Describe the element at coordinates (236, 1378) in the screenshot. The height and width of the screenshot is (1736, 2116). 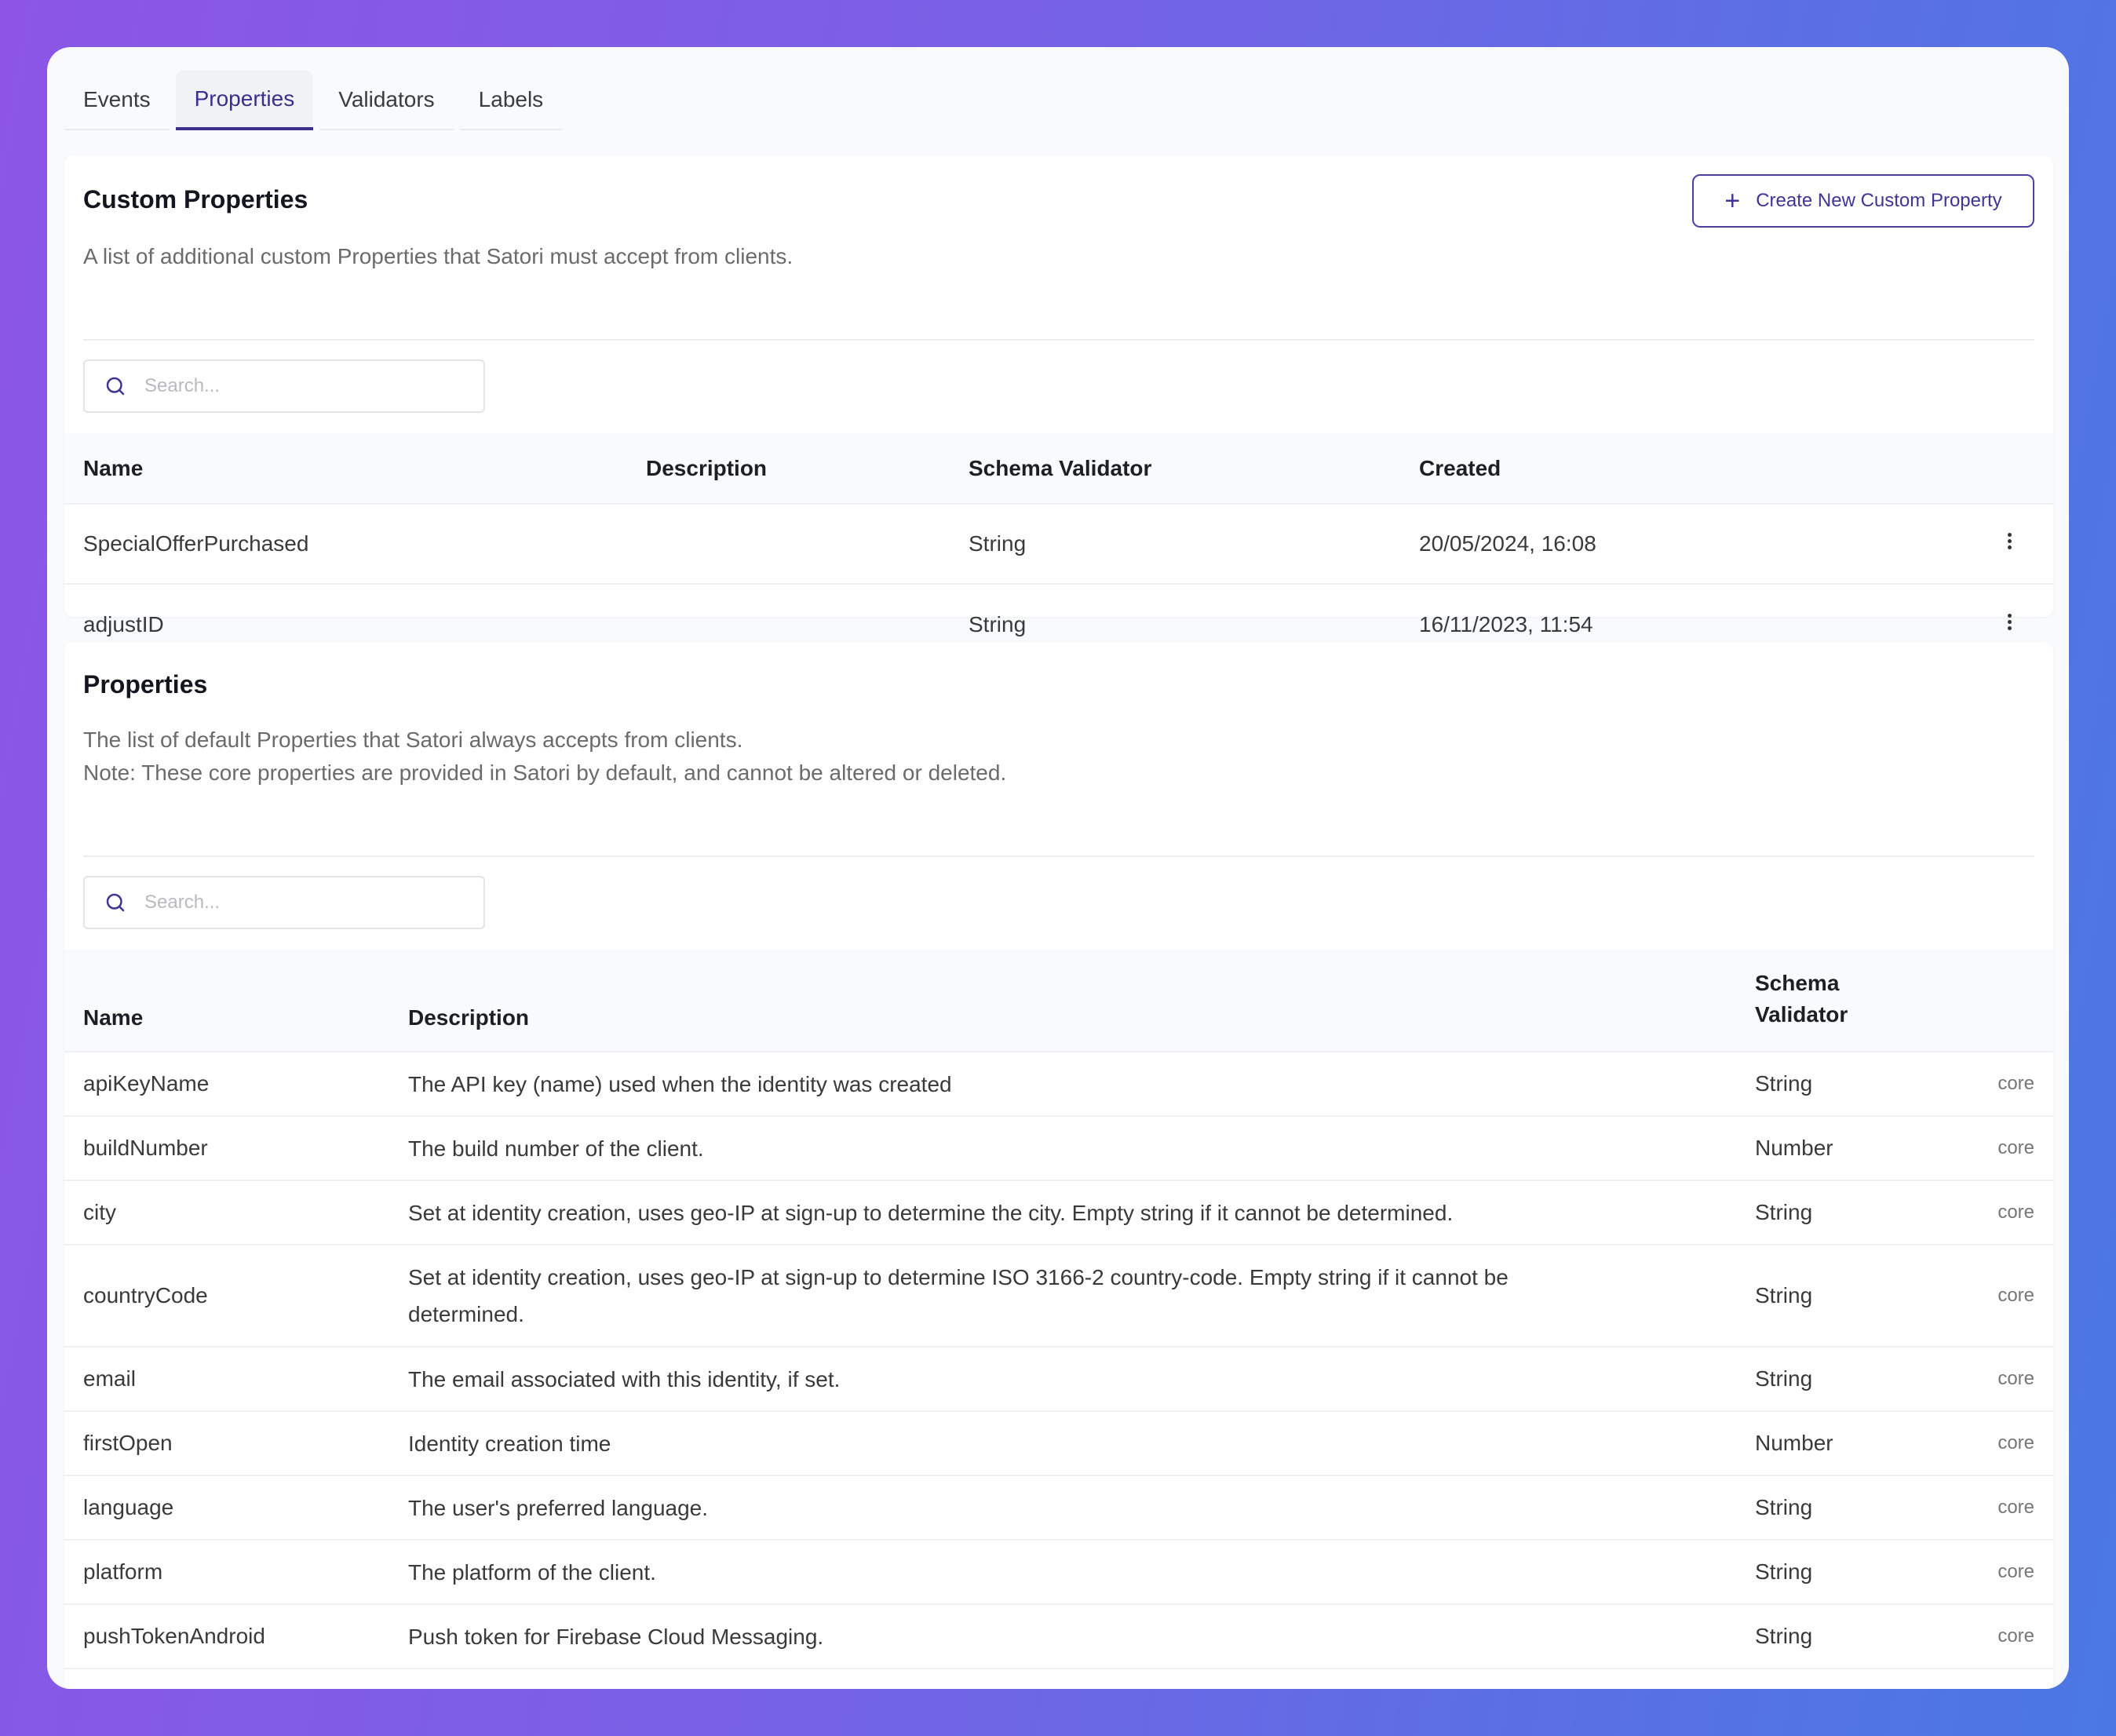
I see `property-name: email` at that location.